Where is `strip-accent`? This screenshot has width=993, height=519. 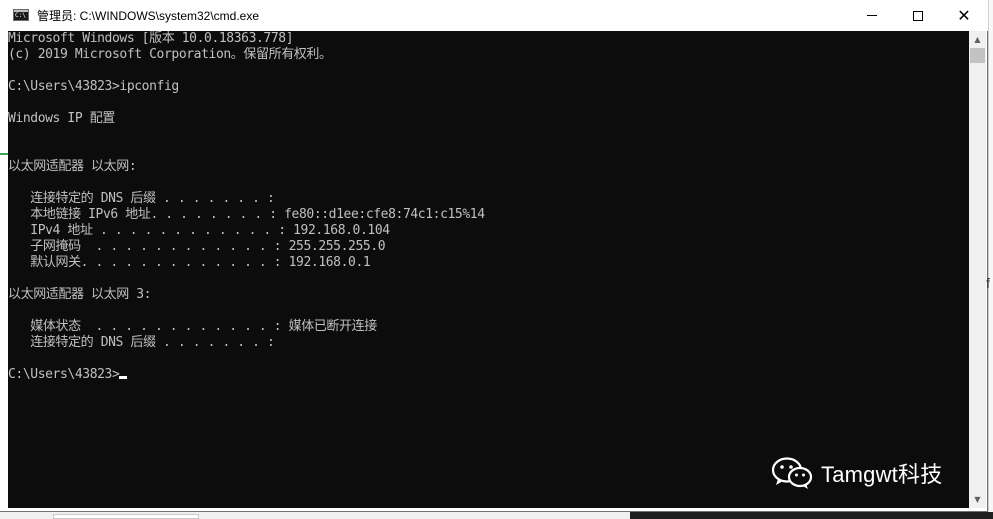 strip-accent is located at coordinates (4, 154).